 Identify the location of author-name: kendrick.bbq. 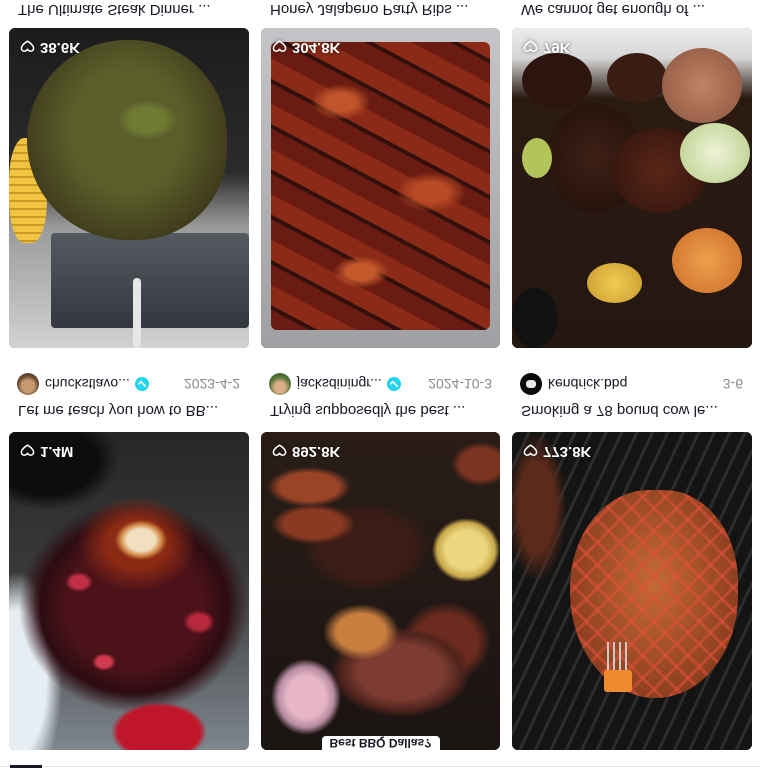
(587, 384).